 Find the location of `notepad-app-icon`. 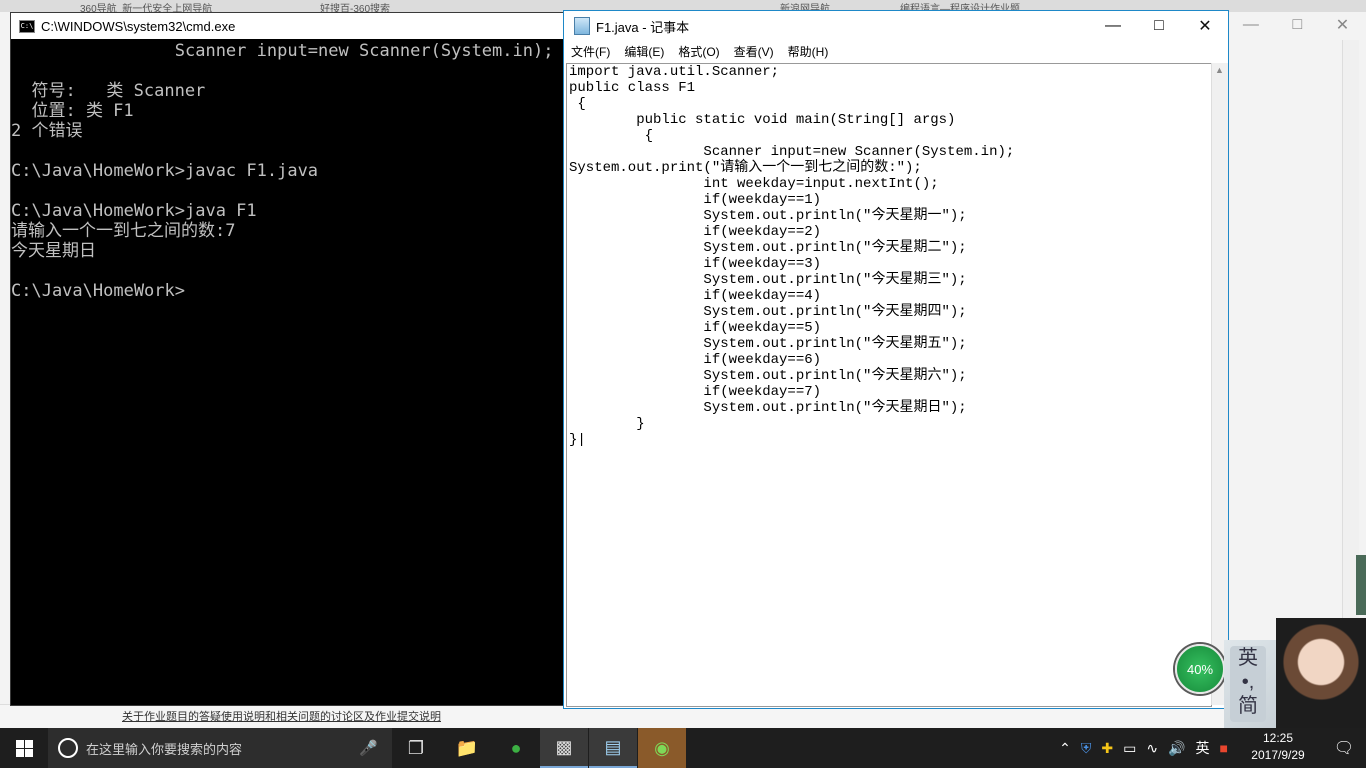

notepad-app-icon is located at coordinates (582, 26).